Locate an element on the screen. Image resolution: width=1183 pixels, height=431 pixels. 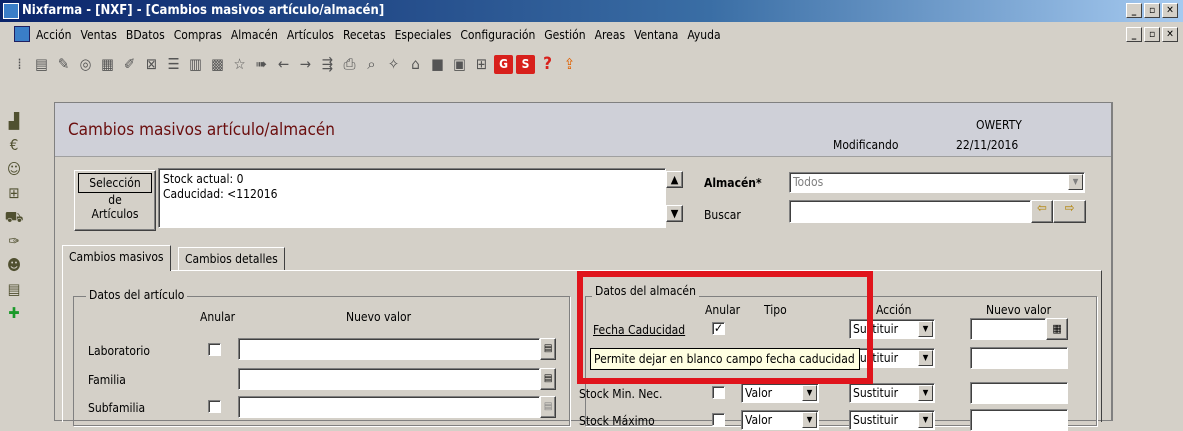
close-button: ✕ is located at coordinates (1170, 10).